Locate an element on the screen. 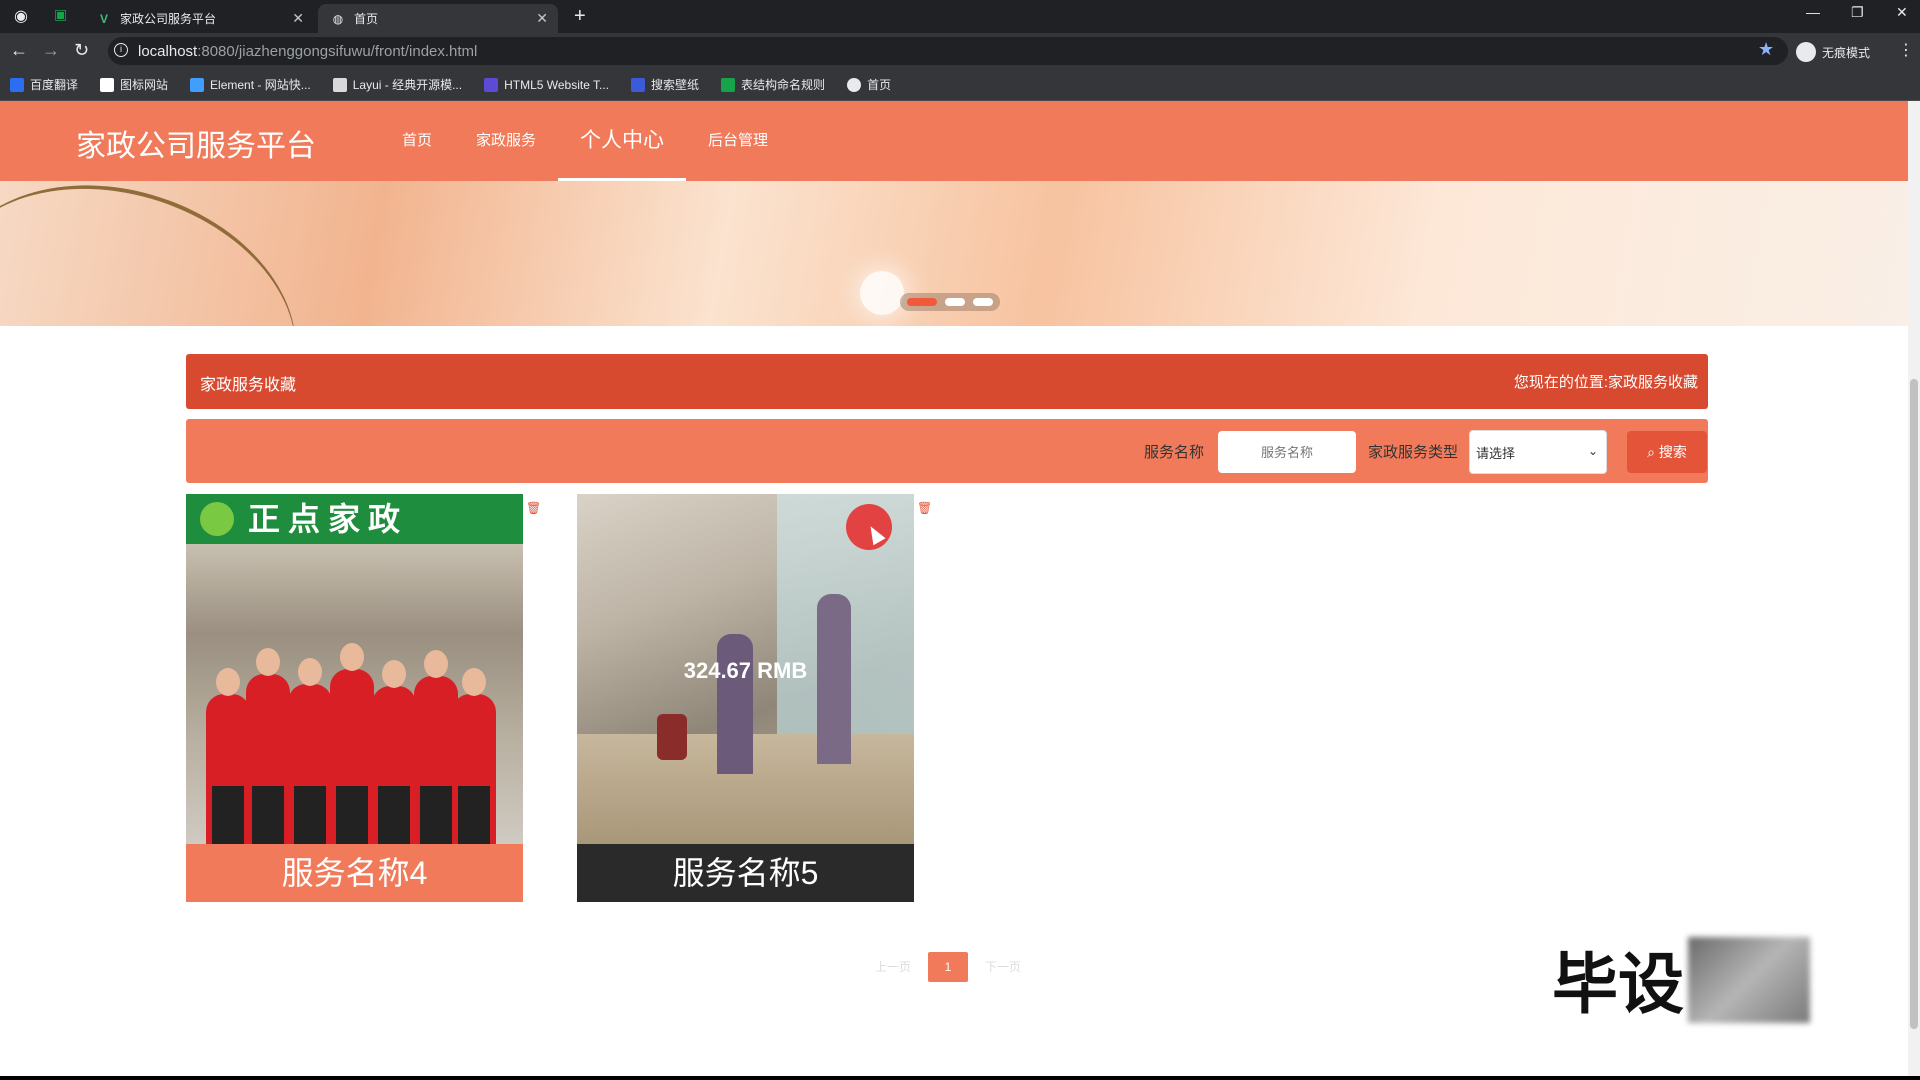  nav-personal-center: 个人中心 is located at coordinates (622, 141).